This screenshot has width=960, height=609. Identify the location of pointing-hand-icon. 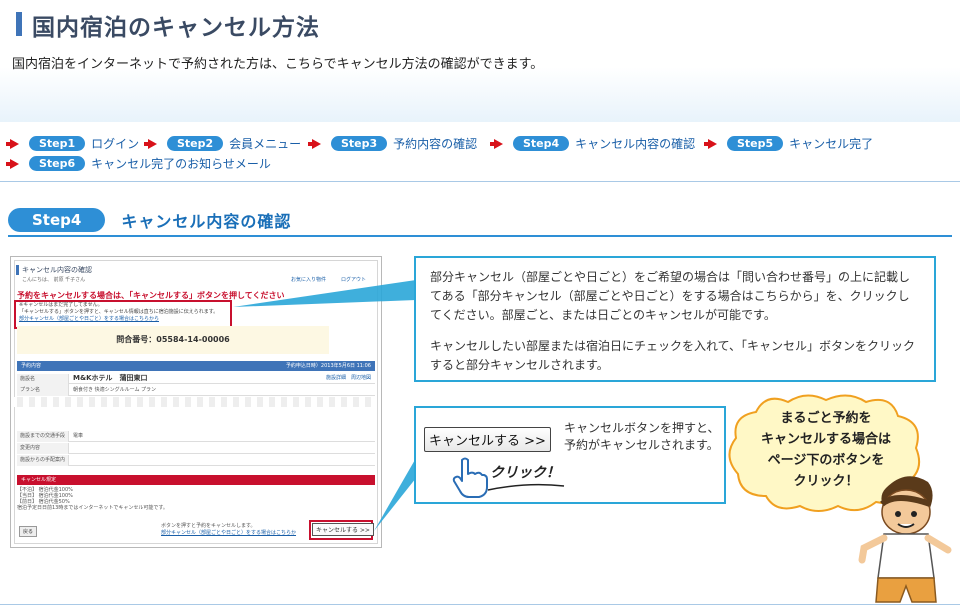
(470, 477).